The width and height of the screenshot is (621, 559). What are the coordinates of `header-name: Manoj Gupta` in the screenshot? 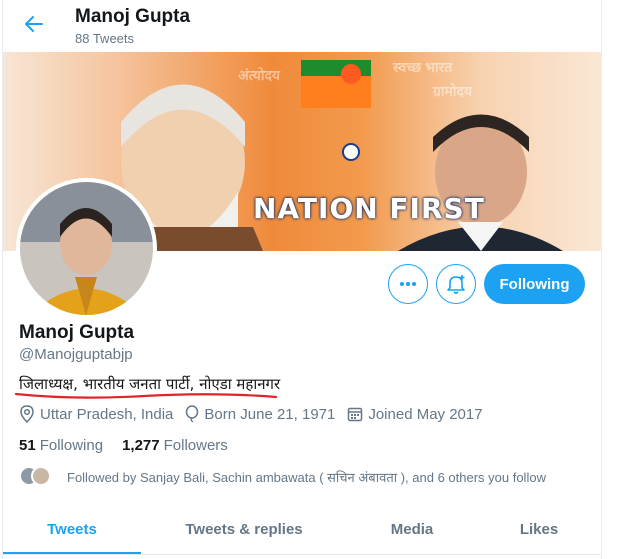 It's located at (133, 16).